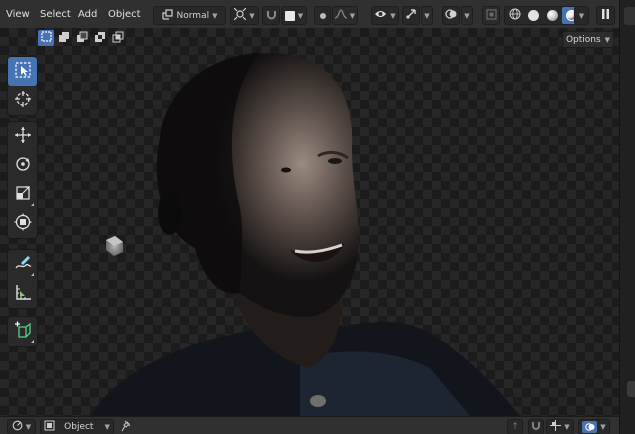 The width and height of the screenshot is (635, 434). I want to click on select-intersect-icon, so click(118, 38).